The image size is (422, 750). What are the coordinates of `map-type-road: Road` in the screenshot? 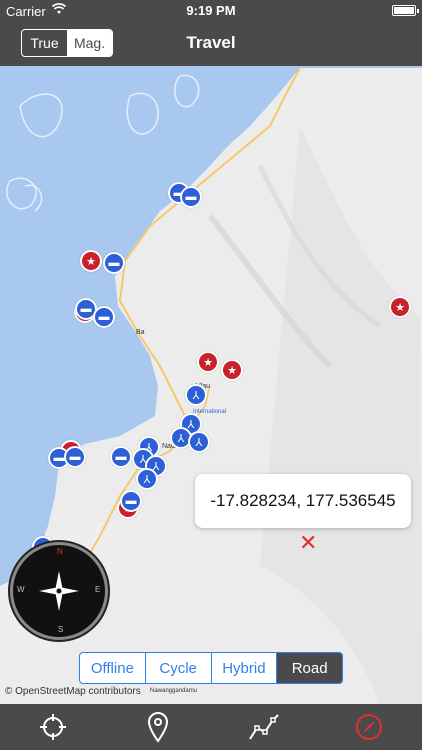 It's located at (309, 668).